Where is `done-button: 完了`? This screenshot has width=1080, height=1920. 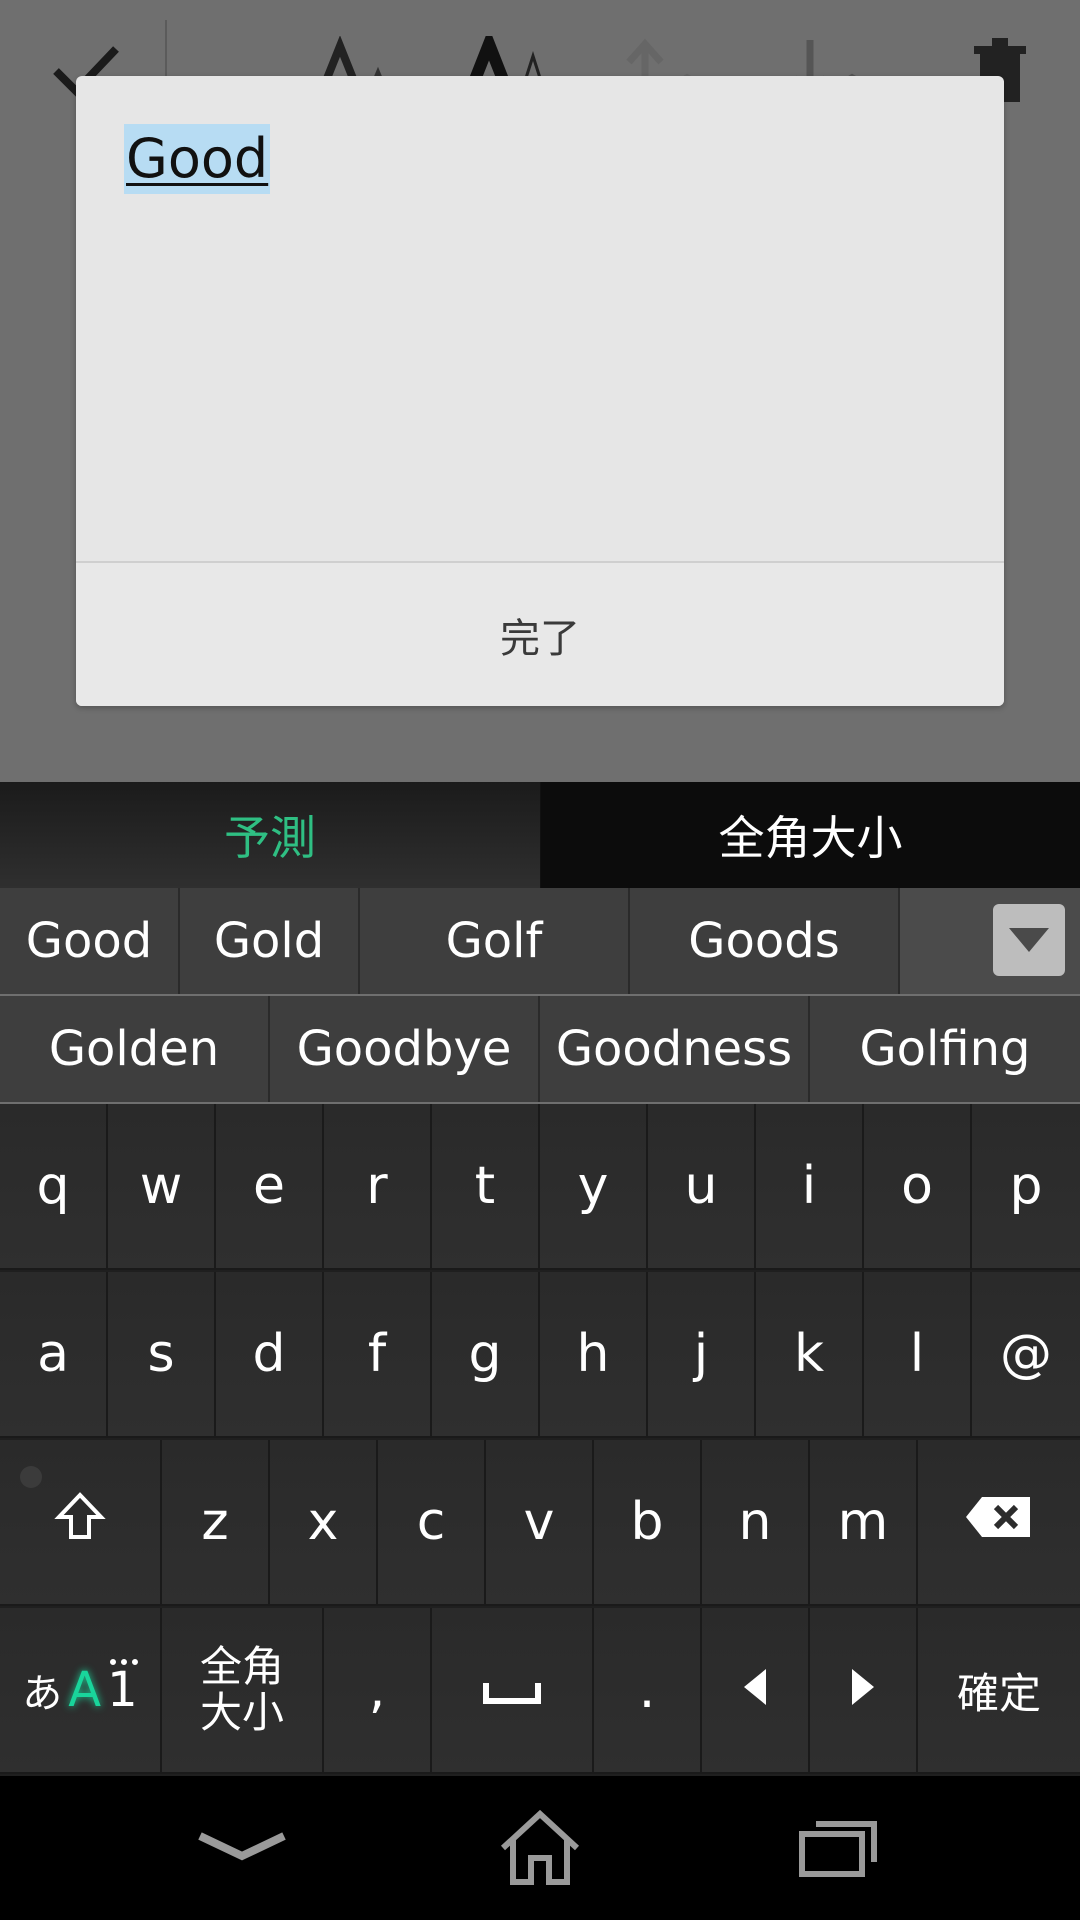
done-button: 完了 is located at coordinates (540, 634).